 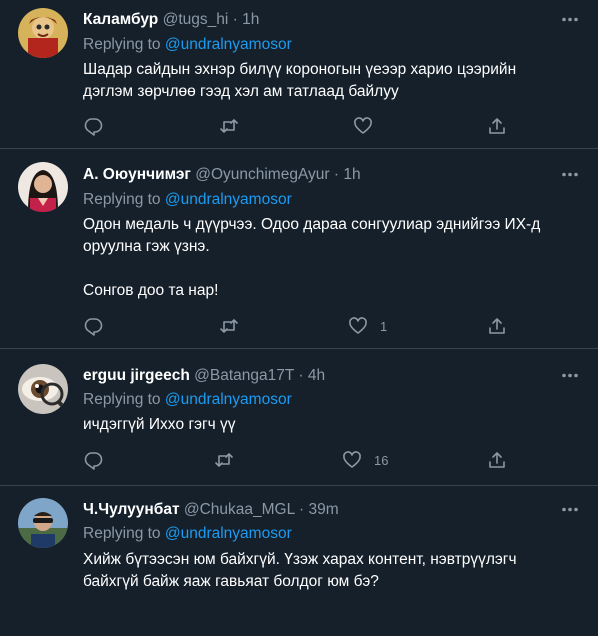 What do you see at coordinates (159, 424) in the screenshot?
I see `tweet-text: ичдэггүй Ихxо гэгч үү` at bounding box center [159, 424].